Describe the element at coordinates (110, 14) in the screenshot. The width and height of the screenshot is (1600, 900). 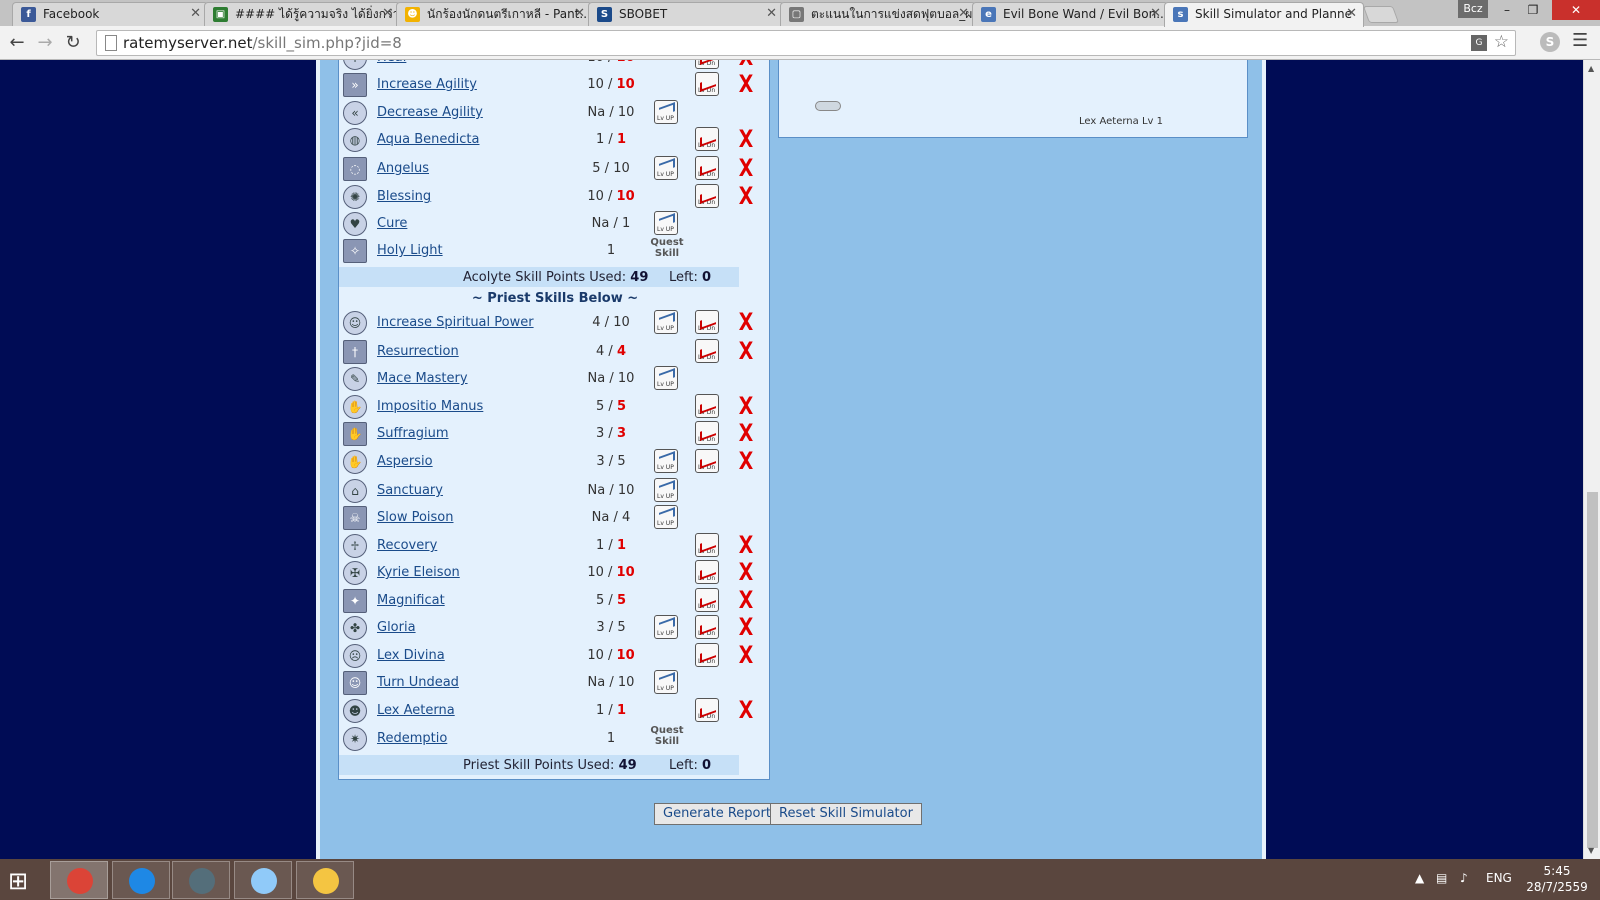
I see `browser-tab: f Facebook ✕` at that location.